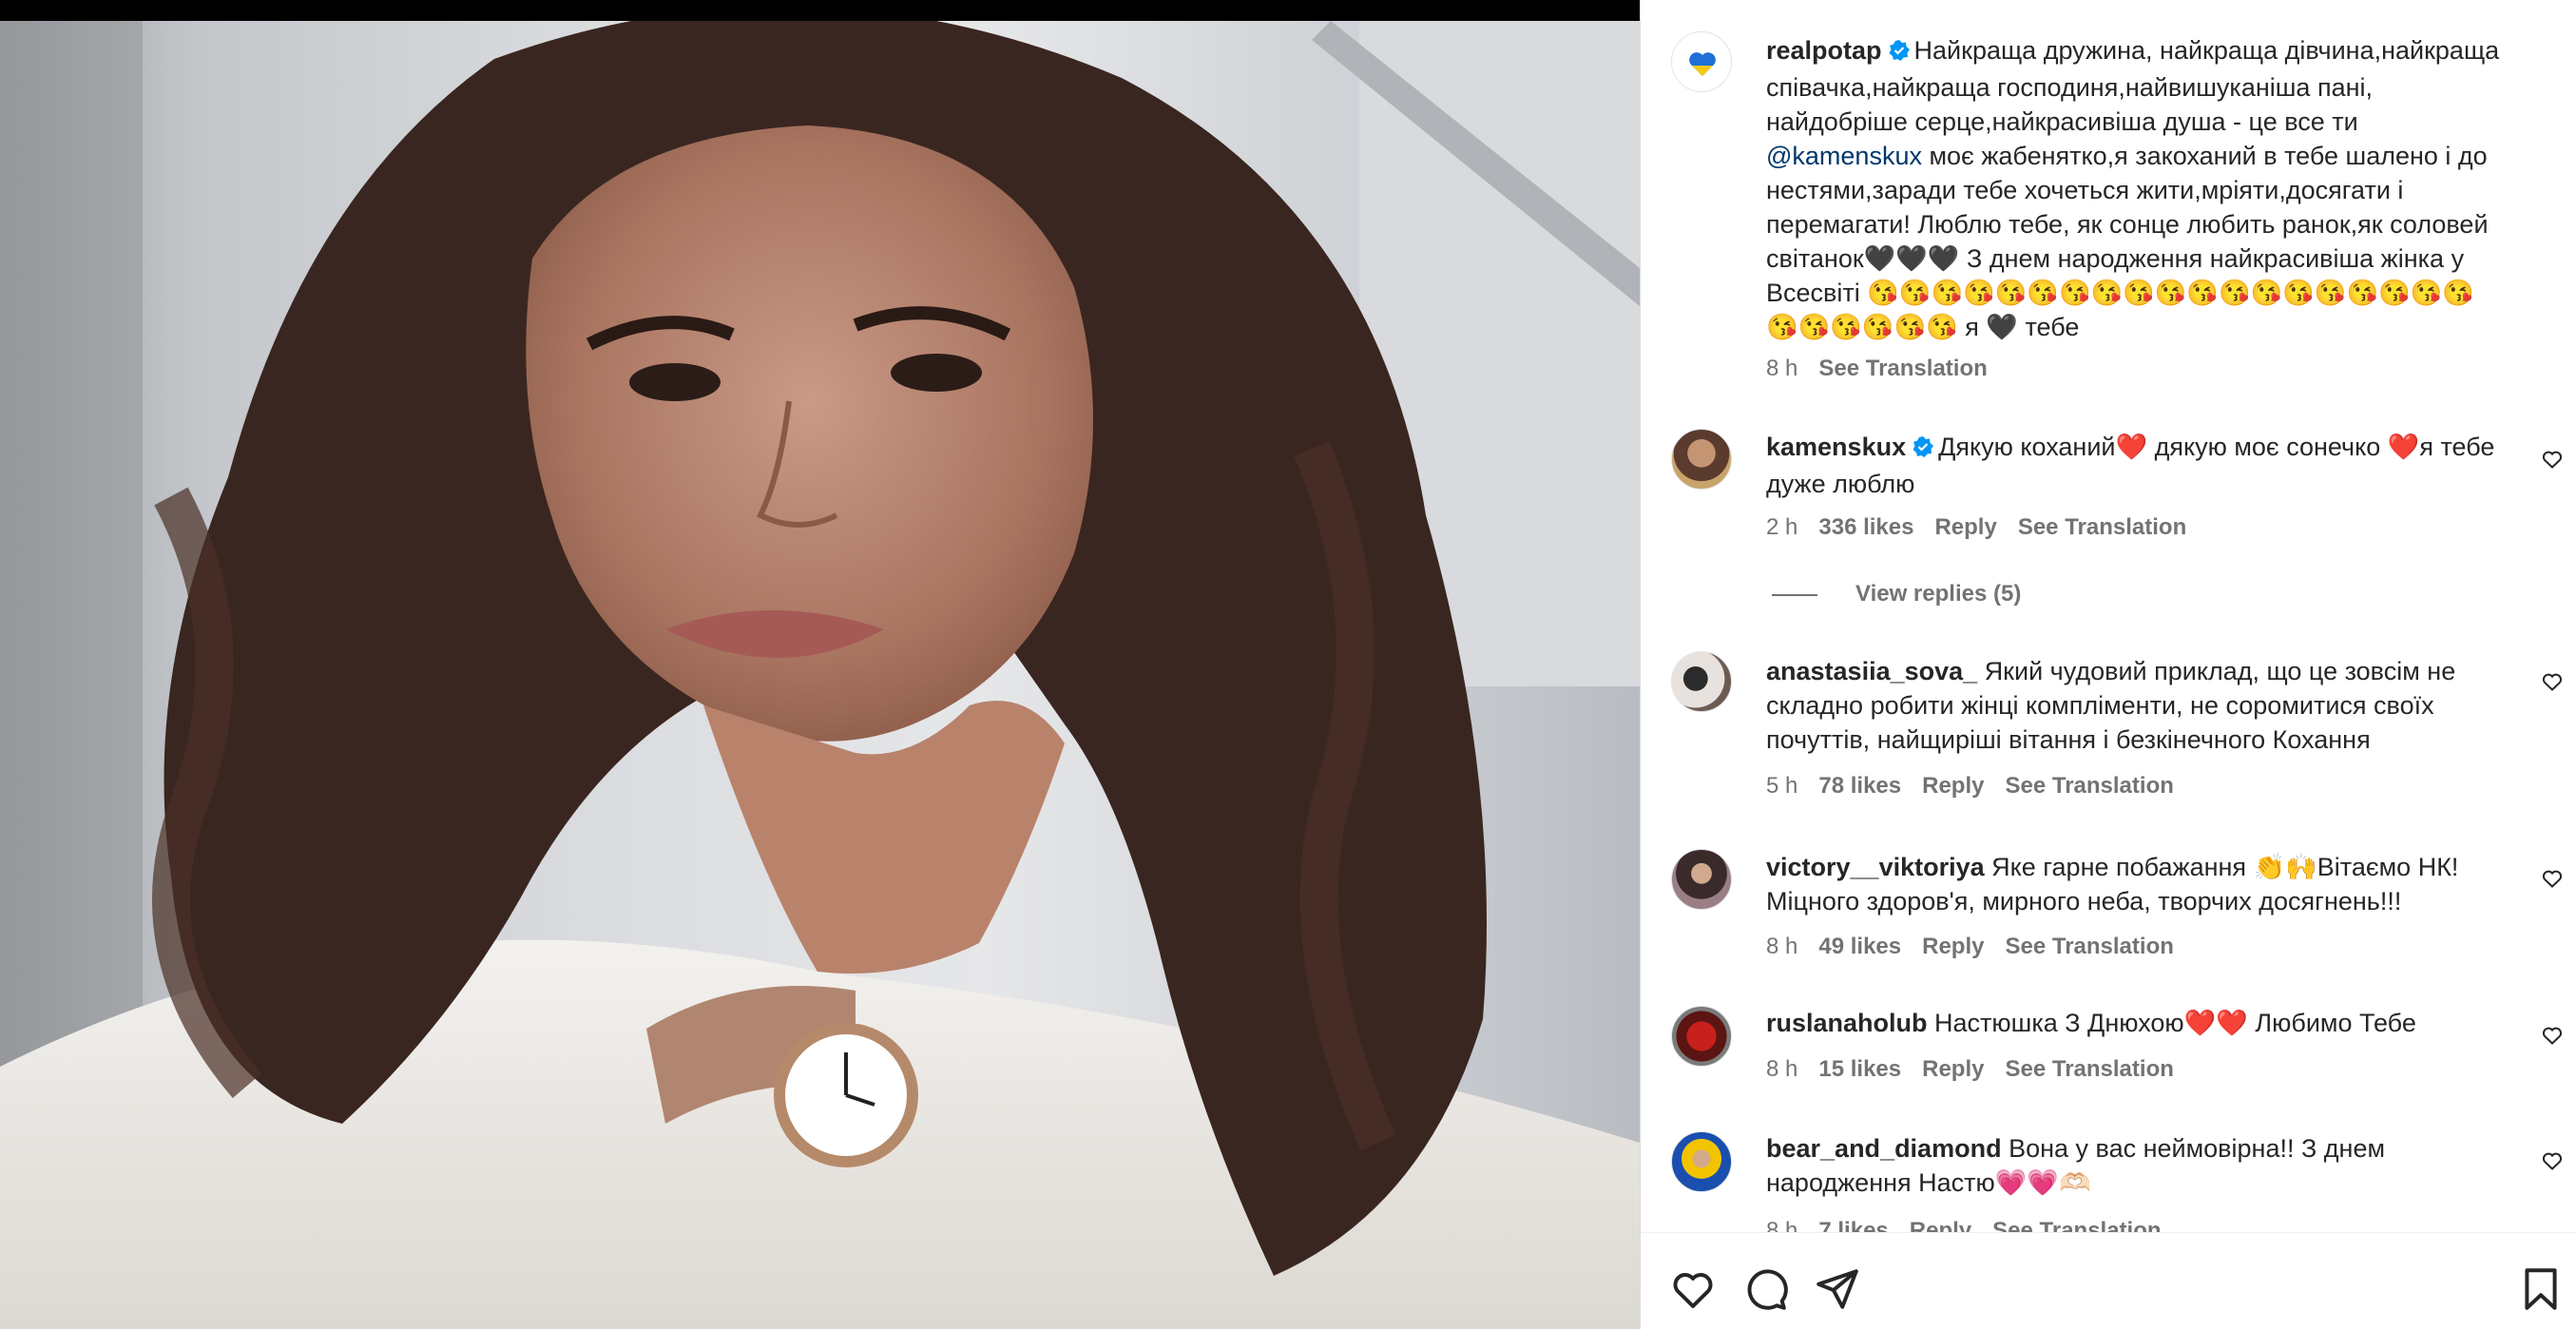 This screenshot has height=1330, width=2576. I want to click on heart-icon, so click(1693, 1289).